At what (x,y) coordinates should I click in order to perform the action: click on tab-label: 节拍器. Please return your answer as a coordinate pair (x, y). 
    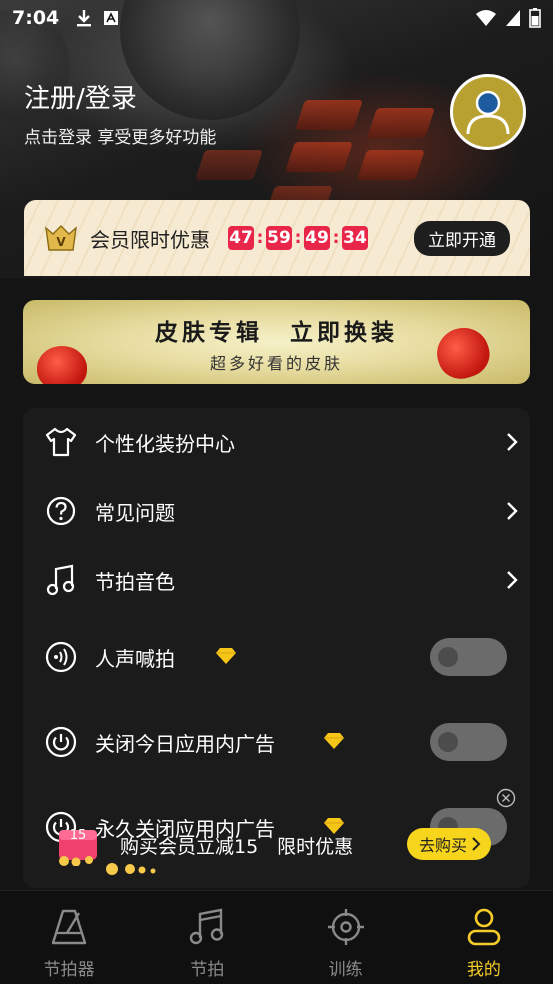
    Looking at the image, I should click on (69, 970).